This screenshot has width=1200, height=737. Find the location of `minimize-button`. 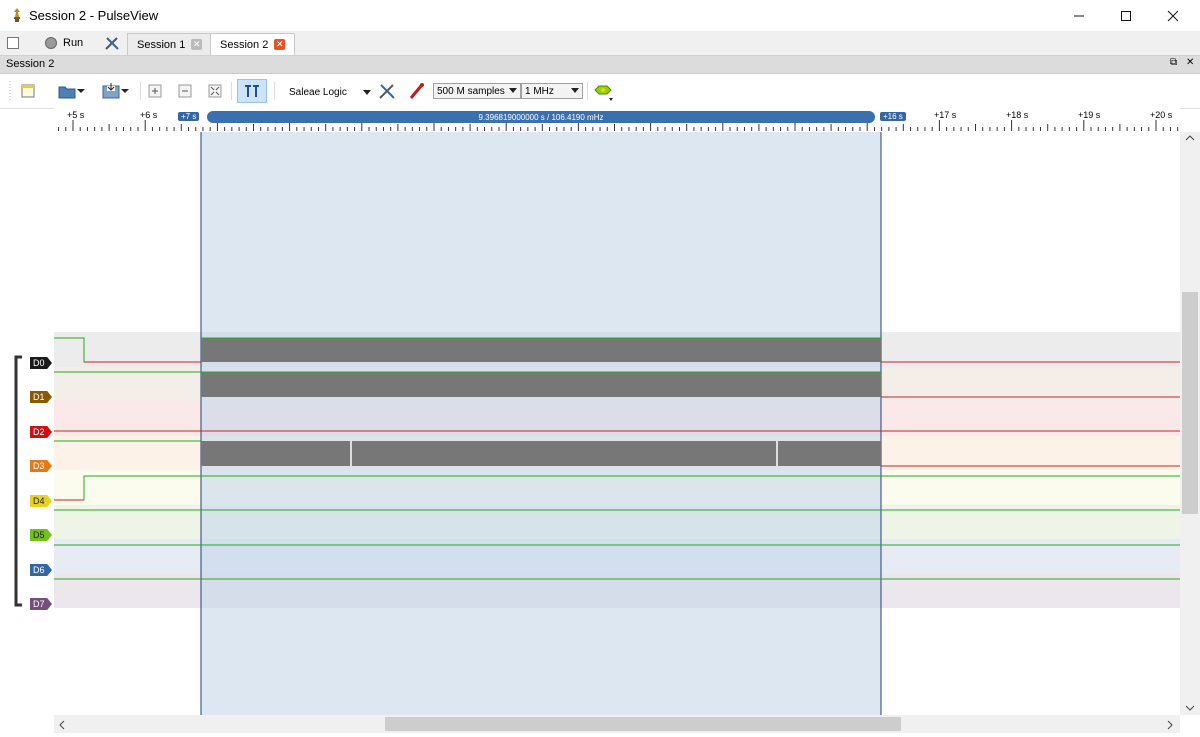

minimize-button is located at coordinates (1079, 15).